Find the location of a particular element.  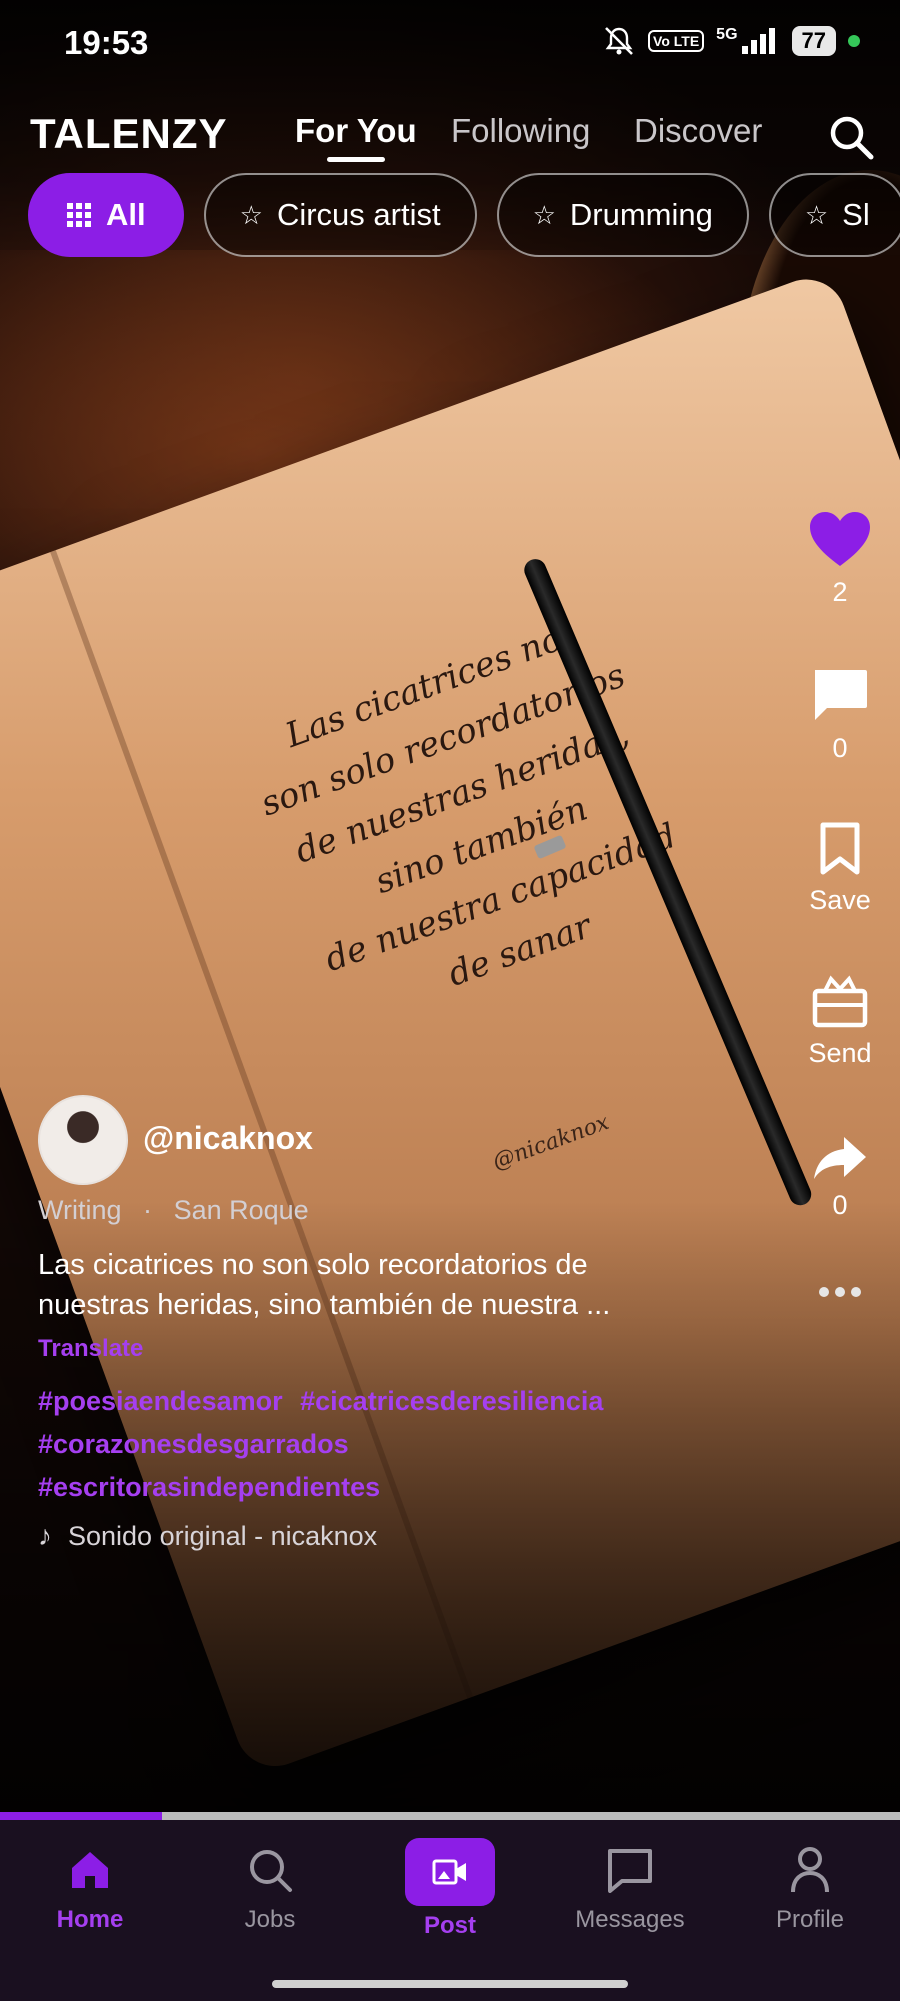

sound-info: ♪ Sonido original - nicaknox is located at coordinates (207, 1536).